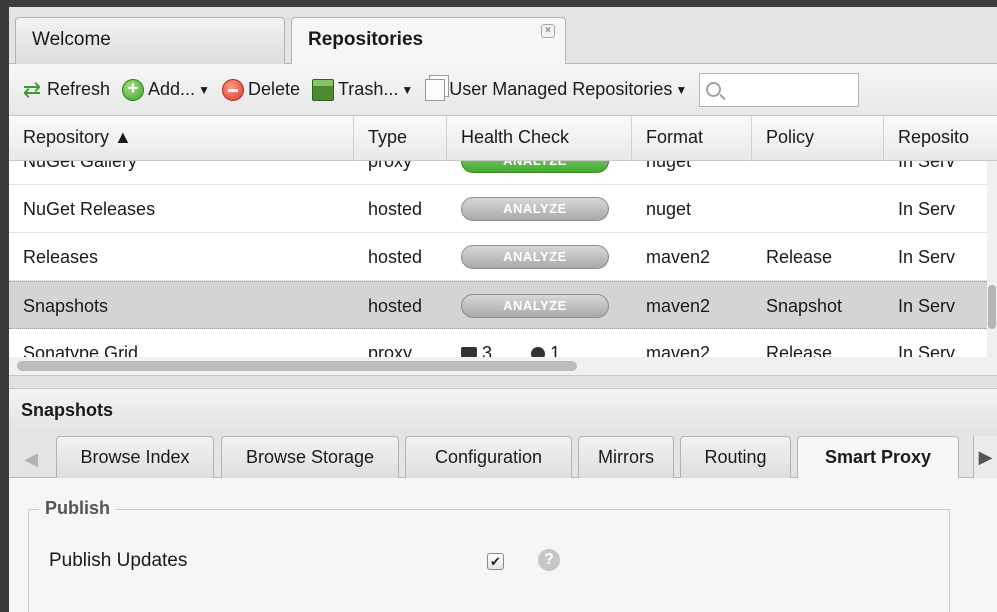  I want to click on column-header-type: Type, so click(400, 138).